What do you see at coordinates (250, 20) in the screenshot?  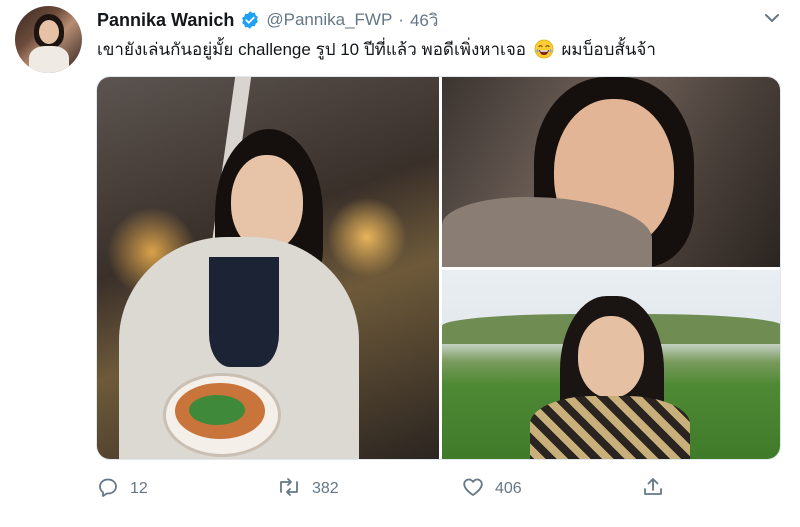 I see `verified-badge-icon` at bounding box center [250, 20].